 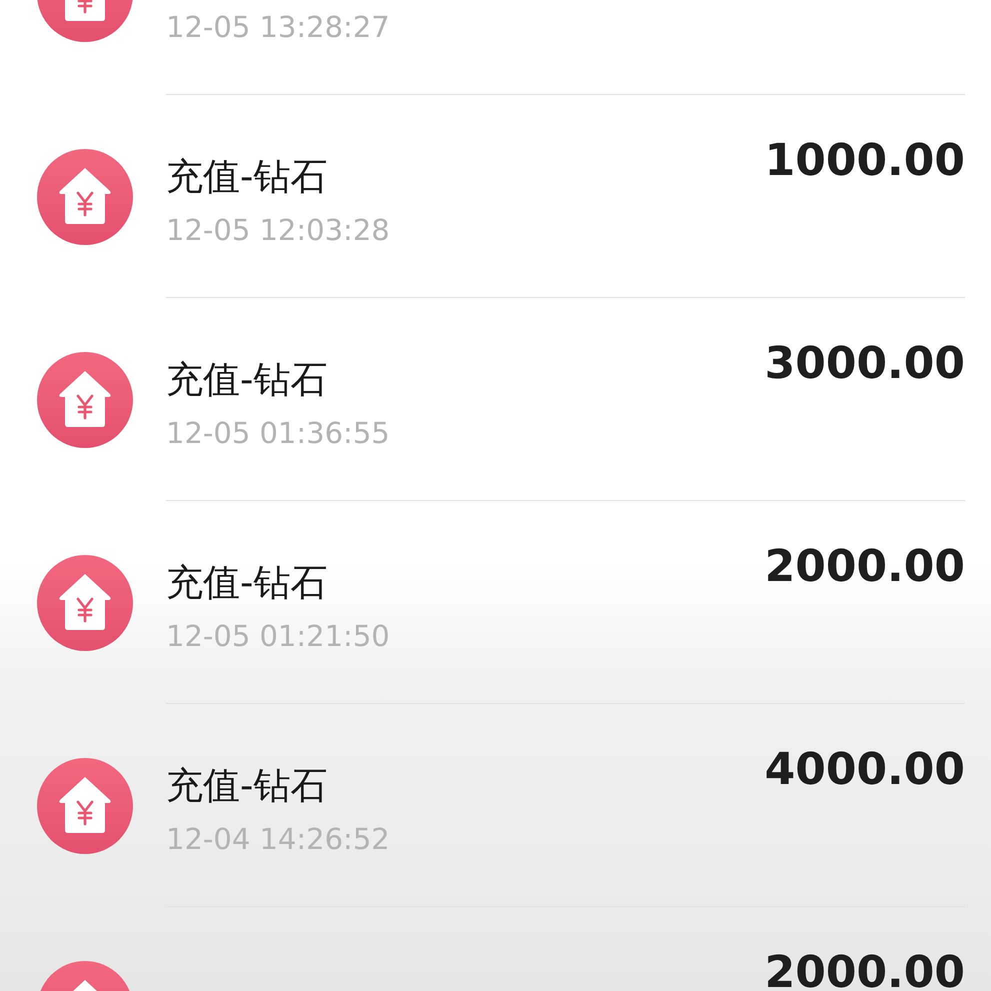 What do you see at coordinates (864, 161) in the screenshot?
I see `transaction-amount: 1000.00` at bounding box center [864, 161].